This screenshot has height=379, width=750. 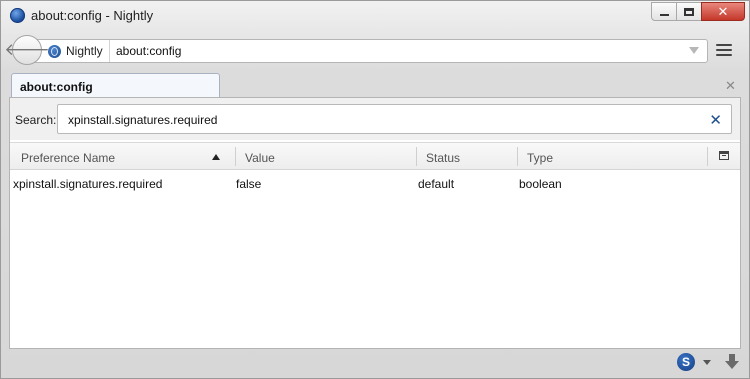 I want to click on close-window-button: ✕, so click(x=723, y=11).